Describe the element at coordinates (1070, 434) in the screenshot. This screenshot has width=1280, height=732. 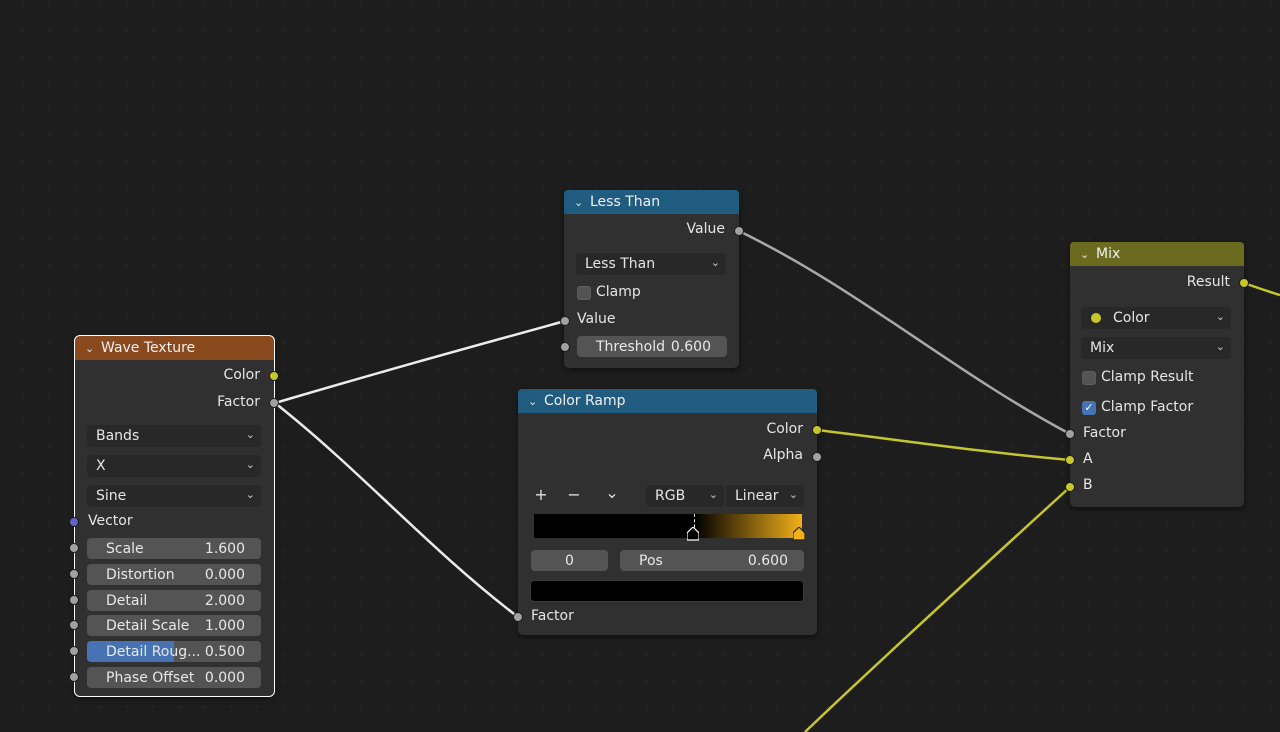
I see `mix-factor-input-socket` at that location.